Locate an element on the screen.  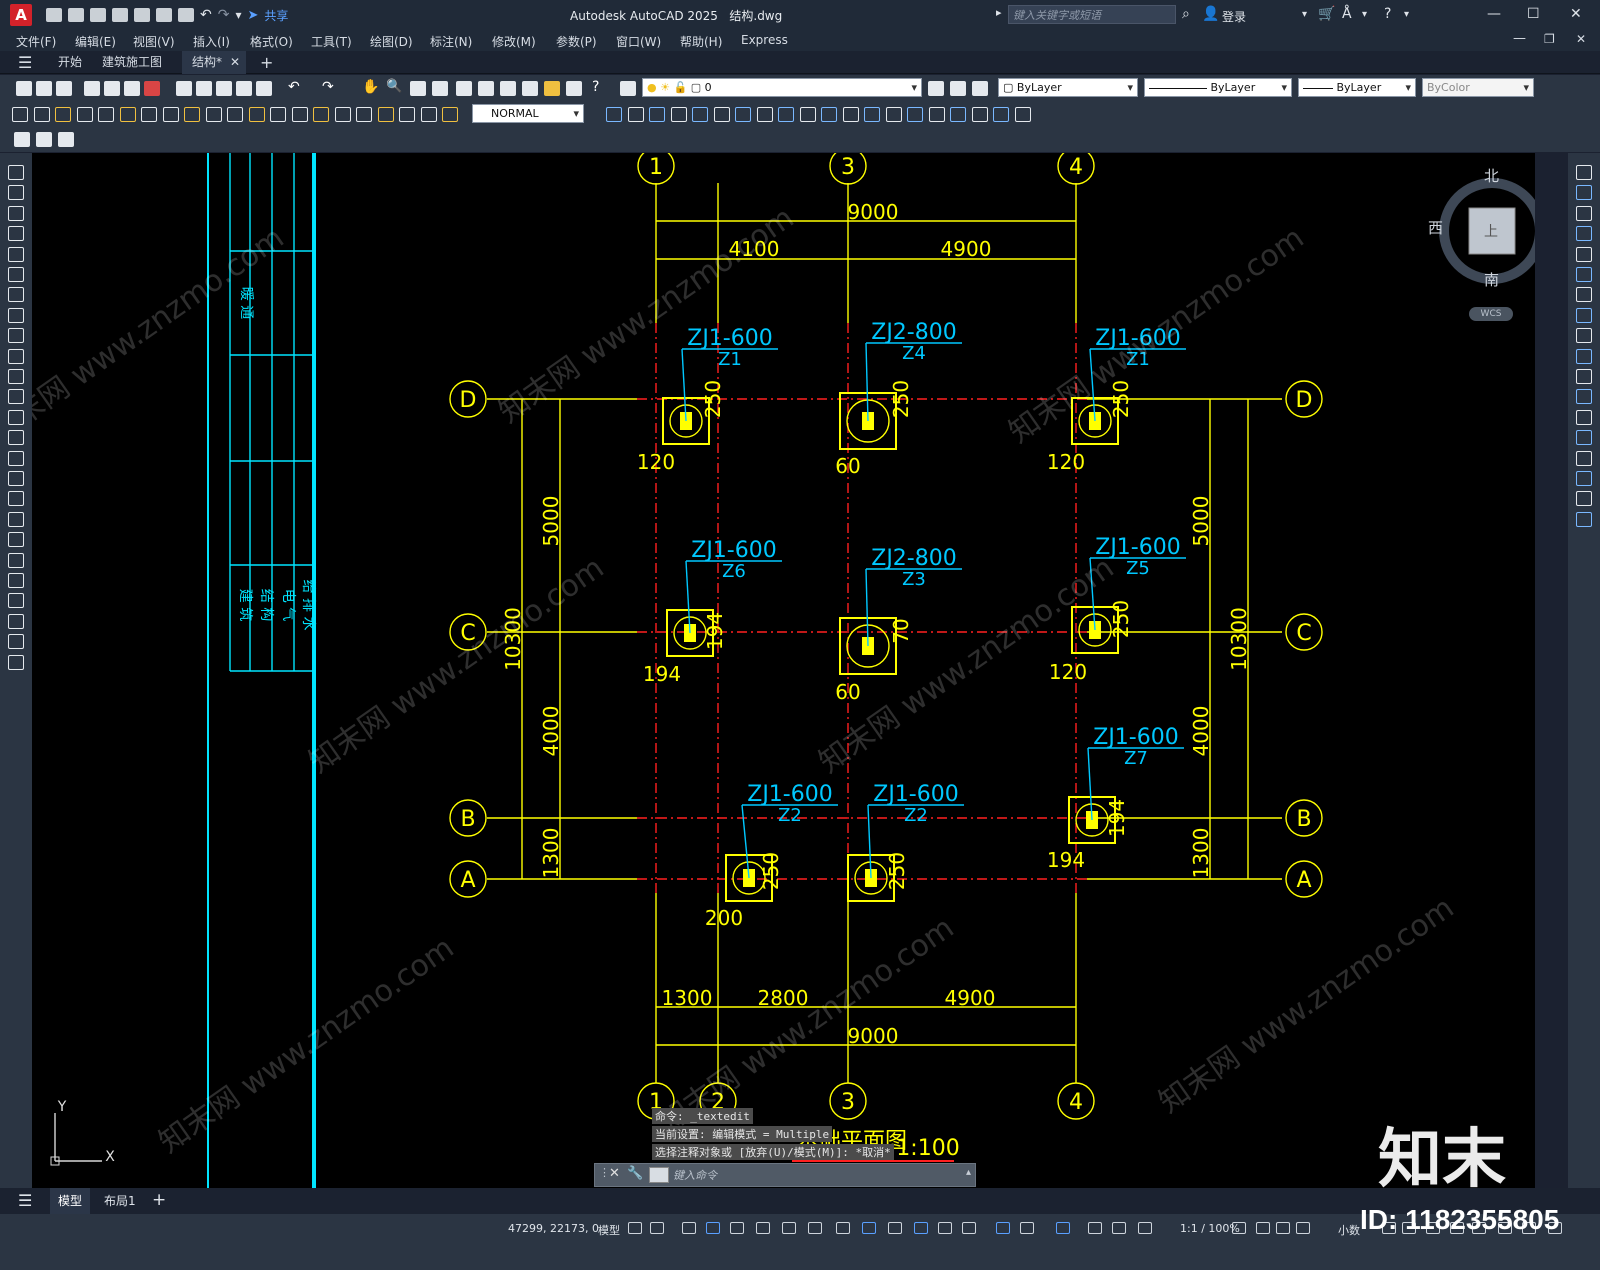
tb-layer-previous-icon is located at coordinates (958, 88).